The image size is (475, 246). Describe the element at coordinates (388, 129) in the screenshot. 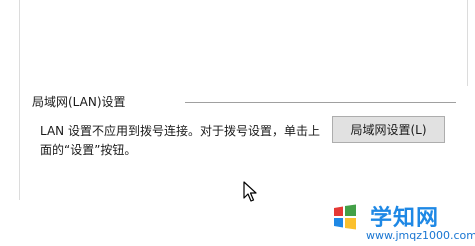

I see `lan-settings-button: 局域网设置(L)` at that location.